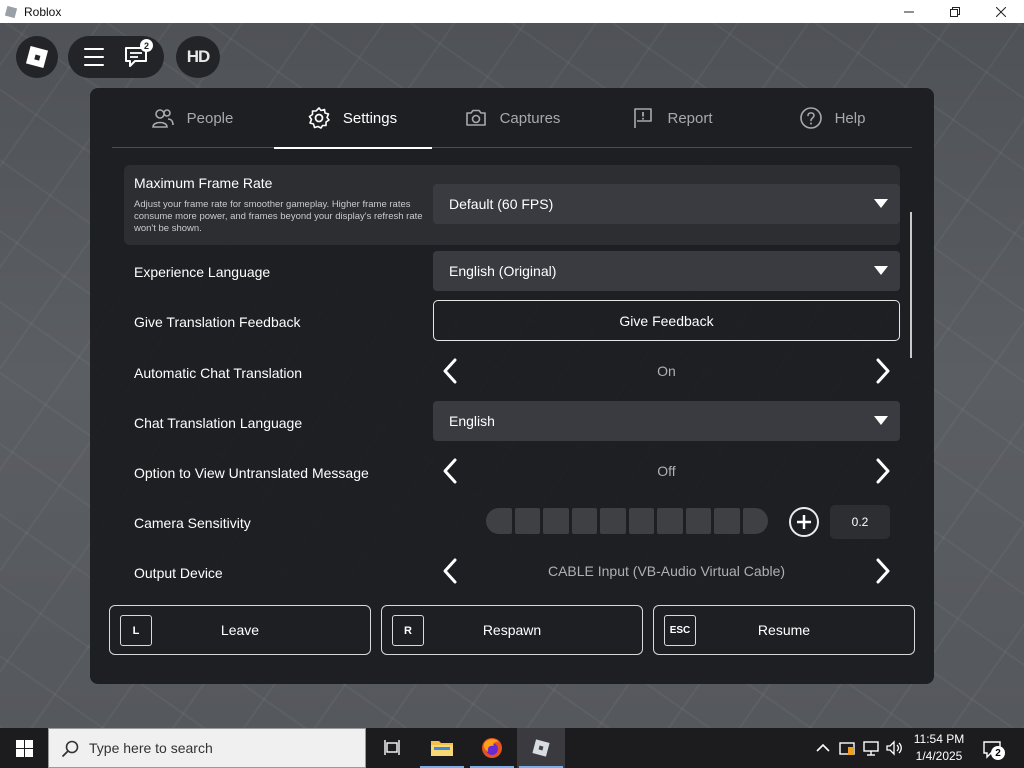 The width and height of the screenshot is (1024, 768). What do you see at coordinates (911, 285) in the screenshot?
I see `settings-scrollbar` at bounding box center [911, 285].